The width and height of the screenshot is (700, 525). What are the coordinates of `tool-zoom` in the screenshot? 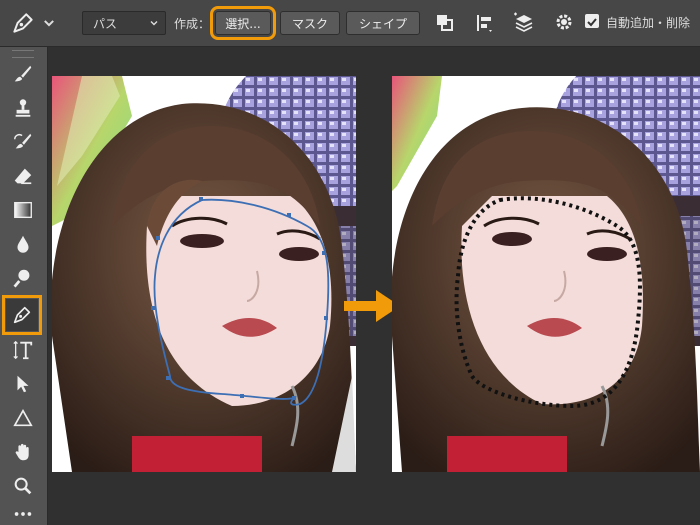 It's located at (23, 486).